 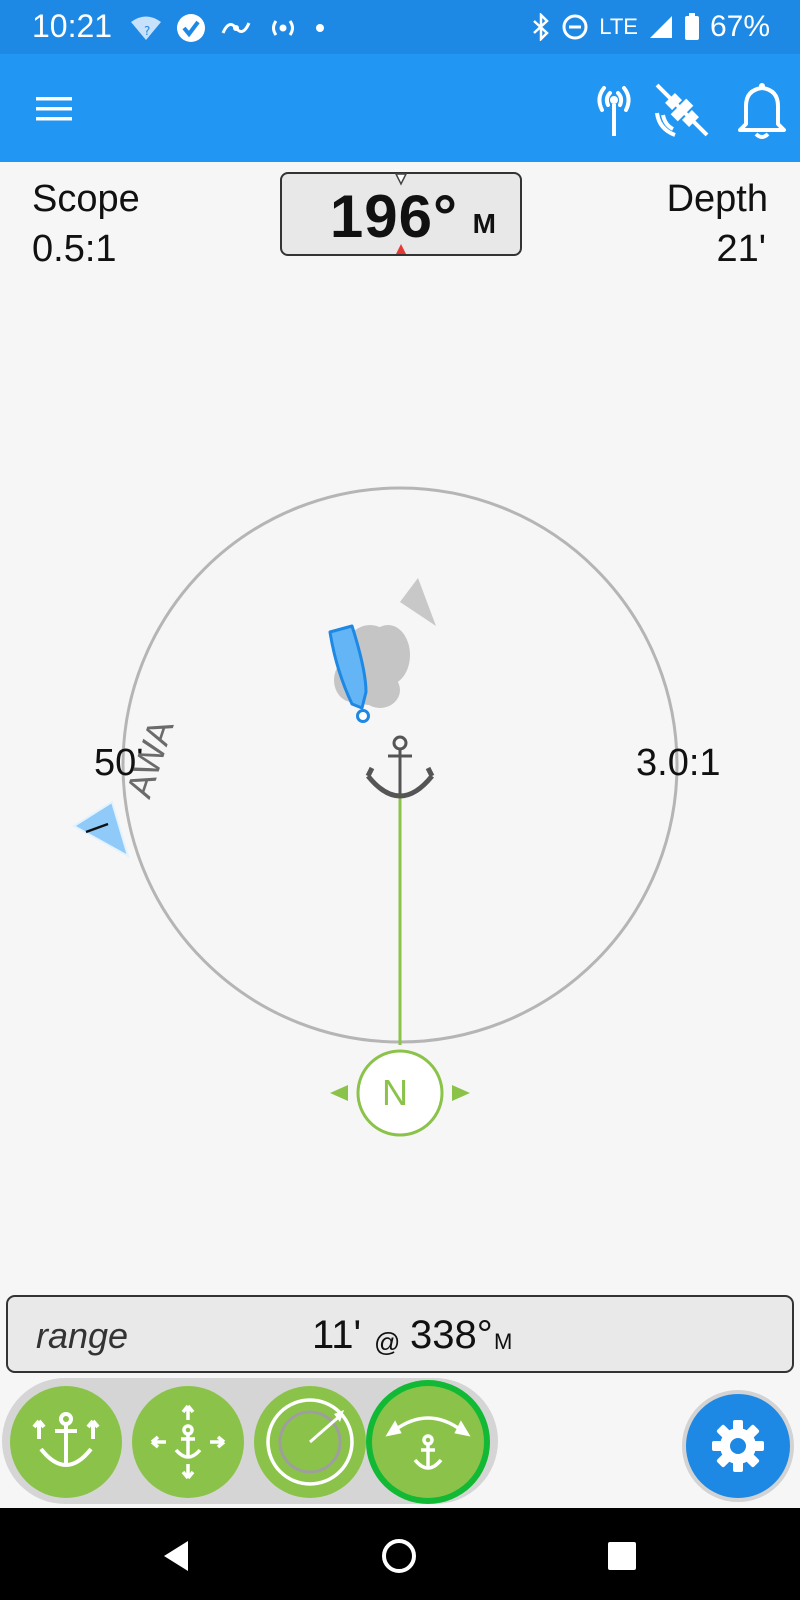 I want to click on app-bar, so click(x=400, y=108).